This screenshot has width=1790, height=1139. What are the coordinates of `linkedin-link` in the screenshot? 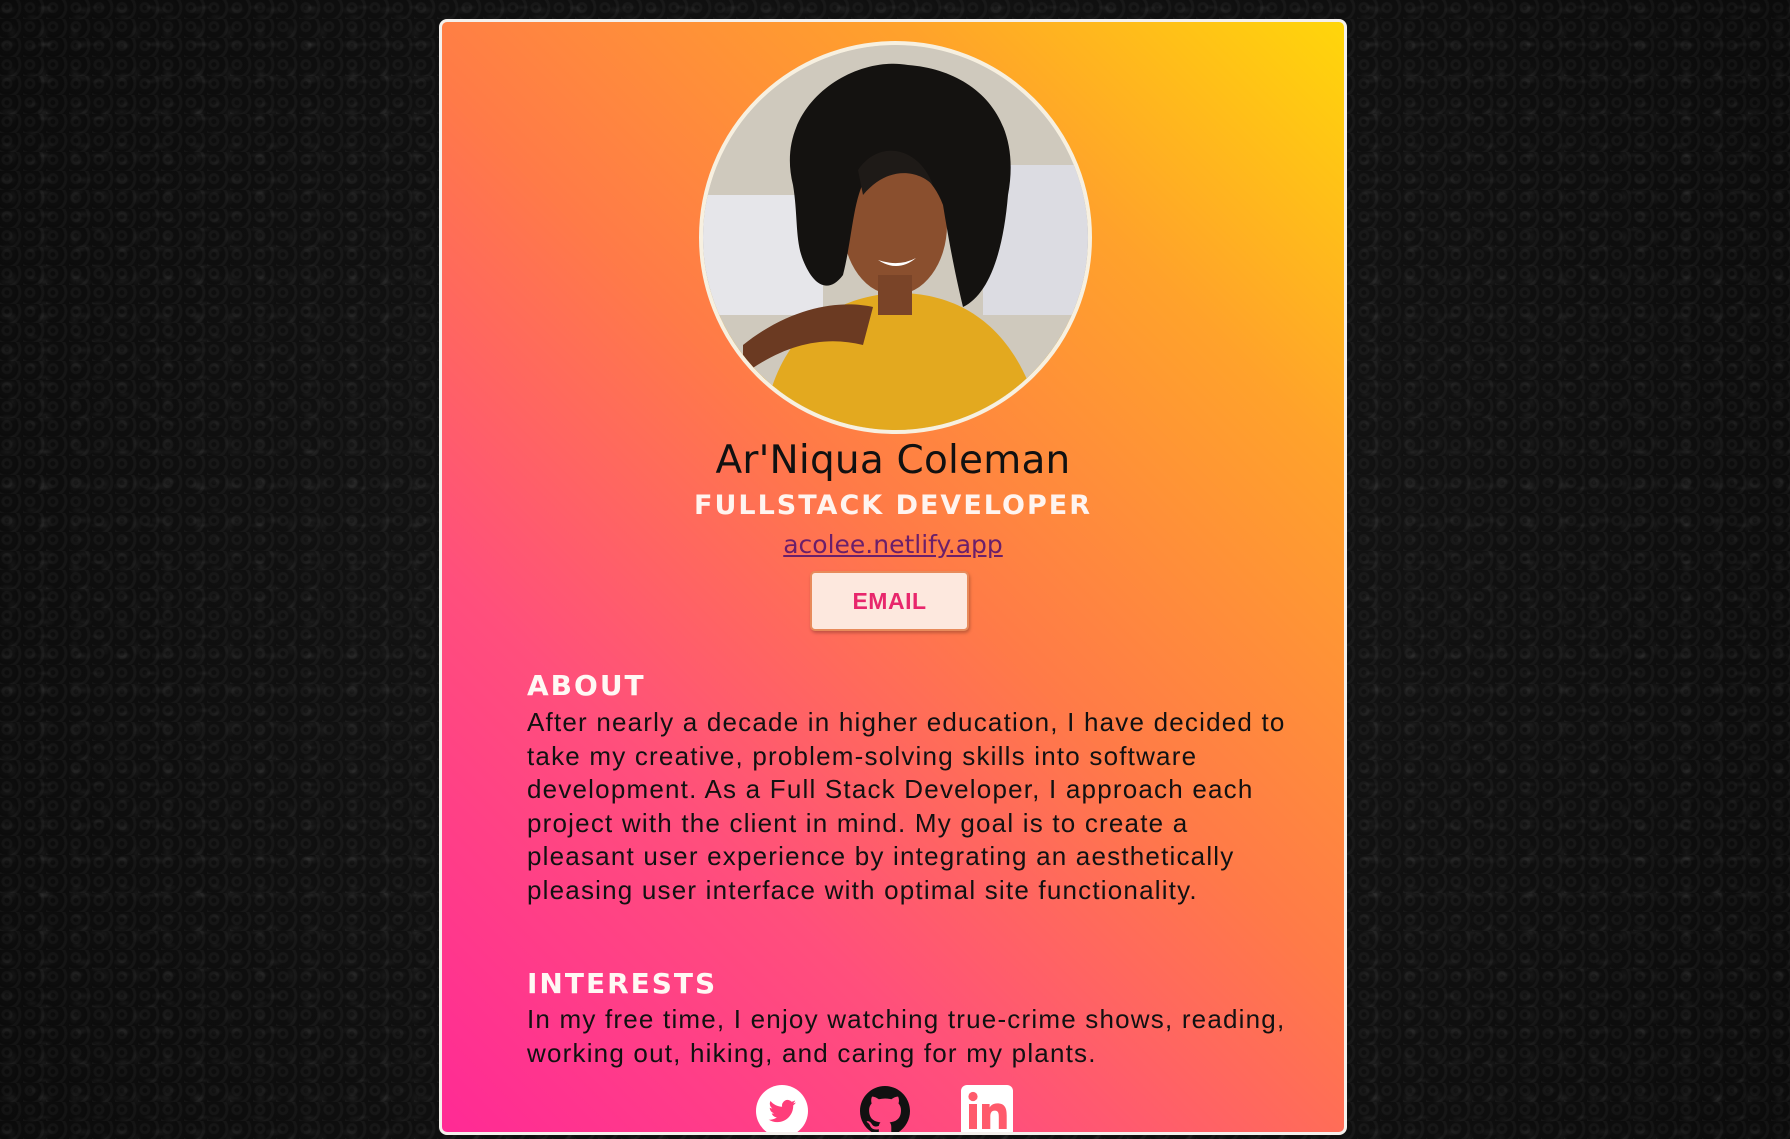 It's located at (987, 1108).